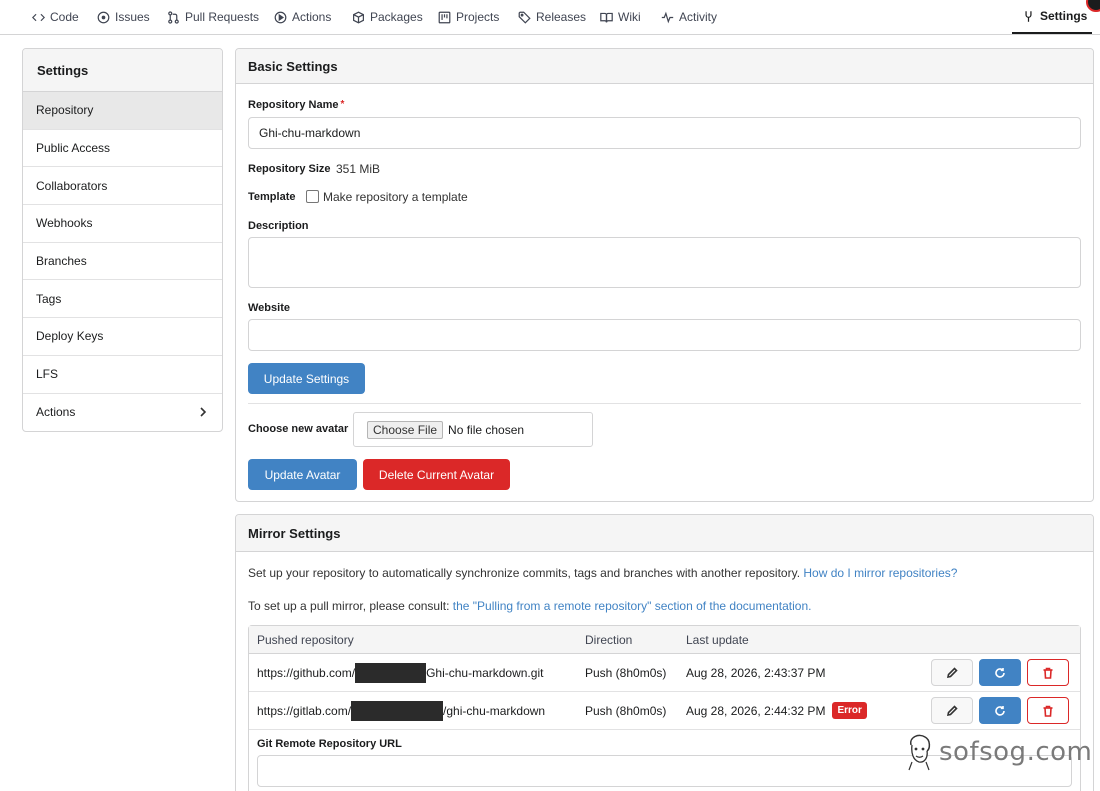  I want to click on nav-projects: Projects, so click(468, 17).